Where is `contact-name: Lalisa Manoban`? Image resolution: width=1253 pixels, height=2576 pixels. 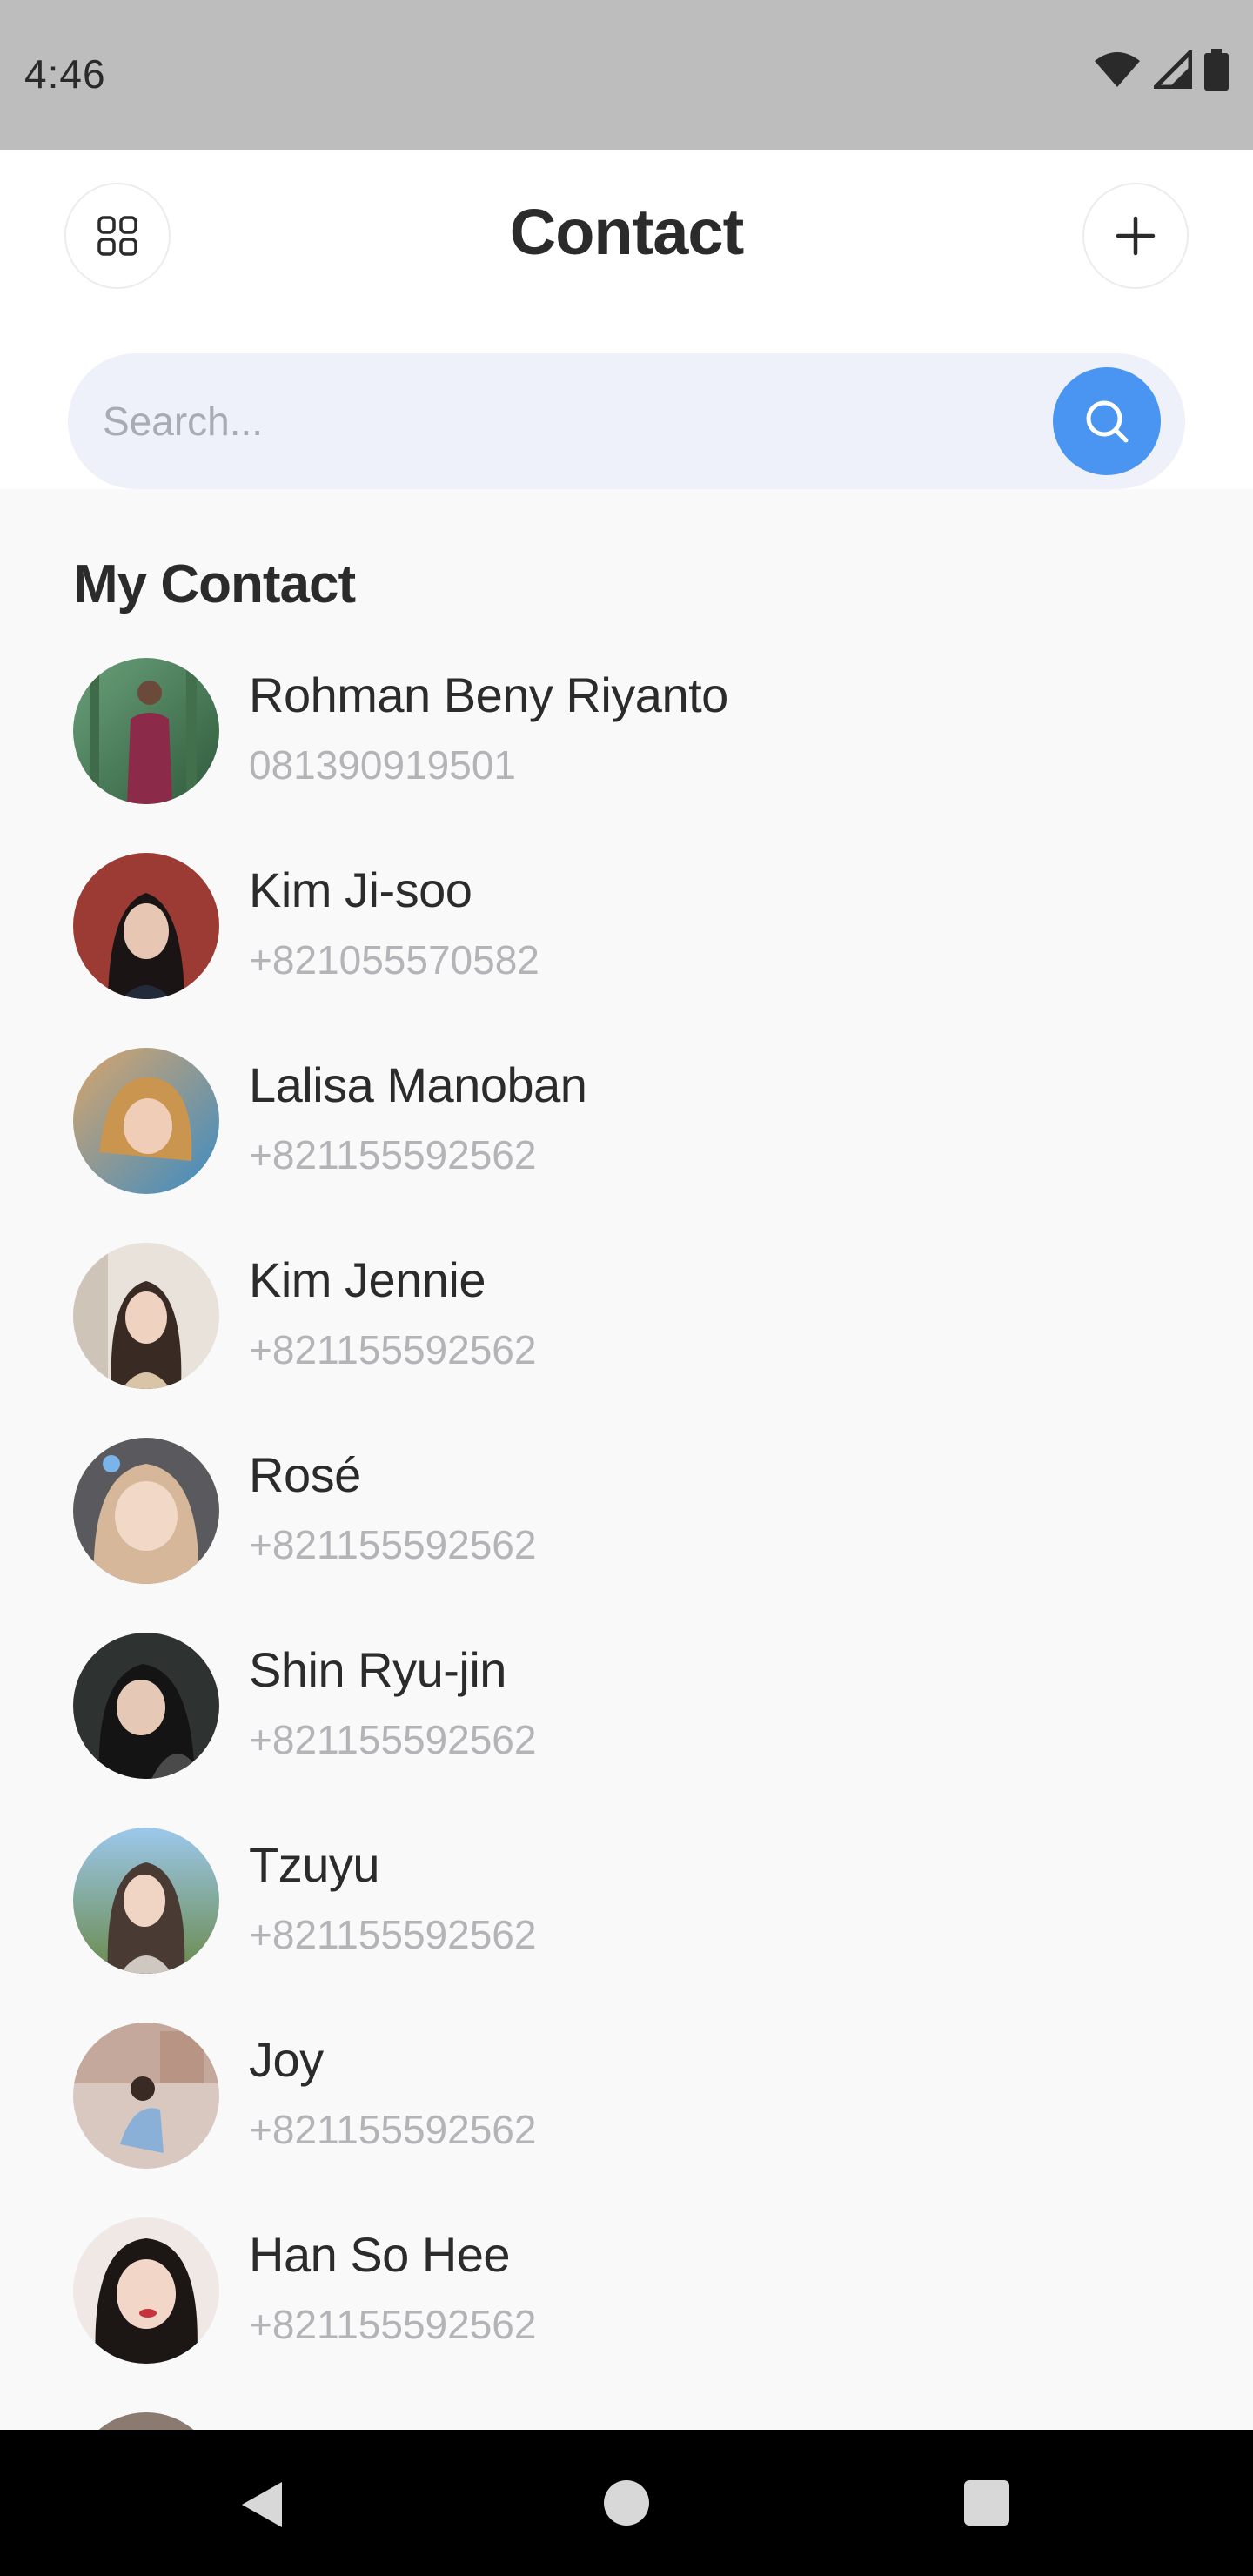 contact-name: Lalisa Manoban is located at coordinates (418, 1085).